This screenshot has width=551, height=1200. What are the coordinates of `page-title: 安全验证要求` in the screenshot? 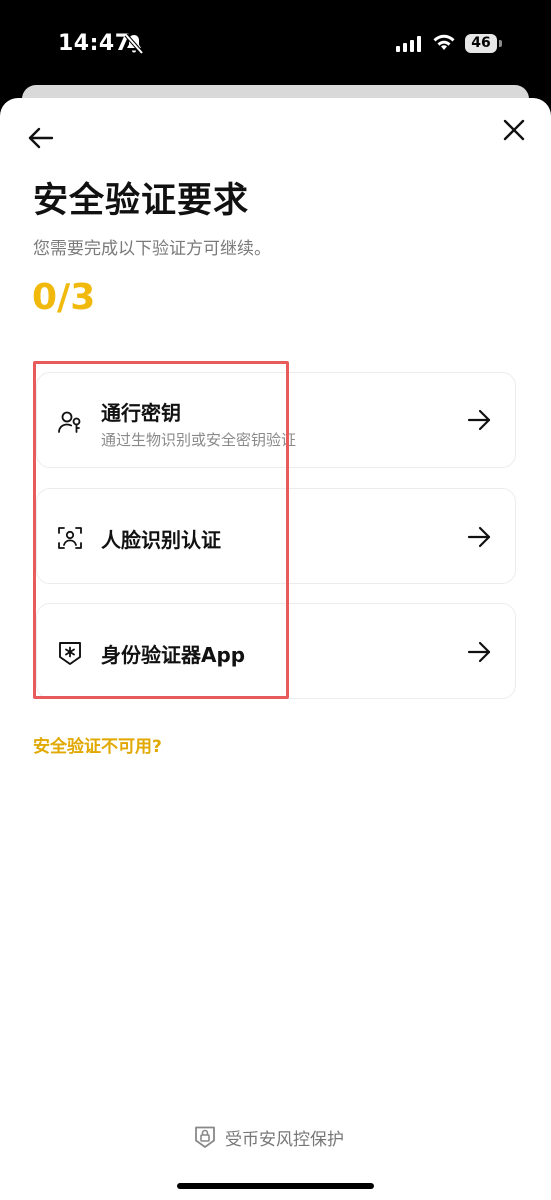 It's located at (141, 201).